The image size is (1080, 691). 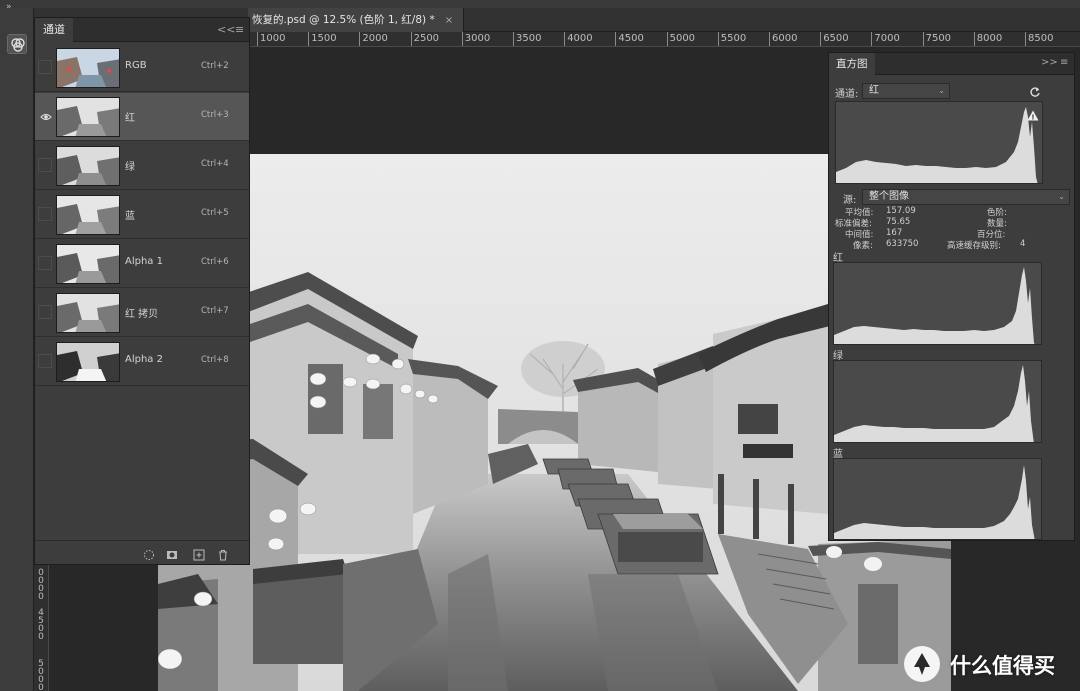 I want to click on ruler-tick-label: 6000, so click(x=783, y=39).